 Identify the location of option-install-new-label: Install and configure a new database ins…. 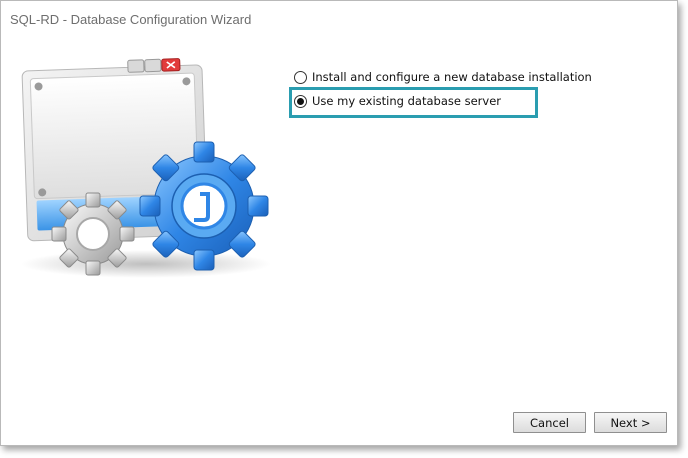
(452, 77).